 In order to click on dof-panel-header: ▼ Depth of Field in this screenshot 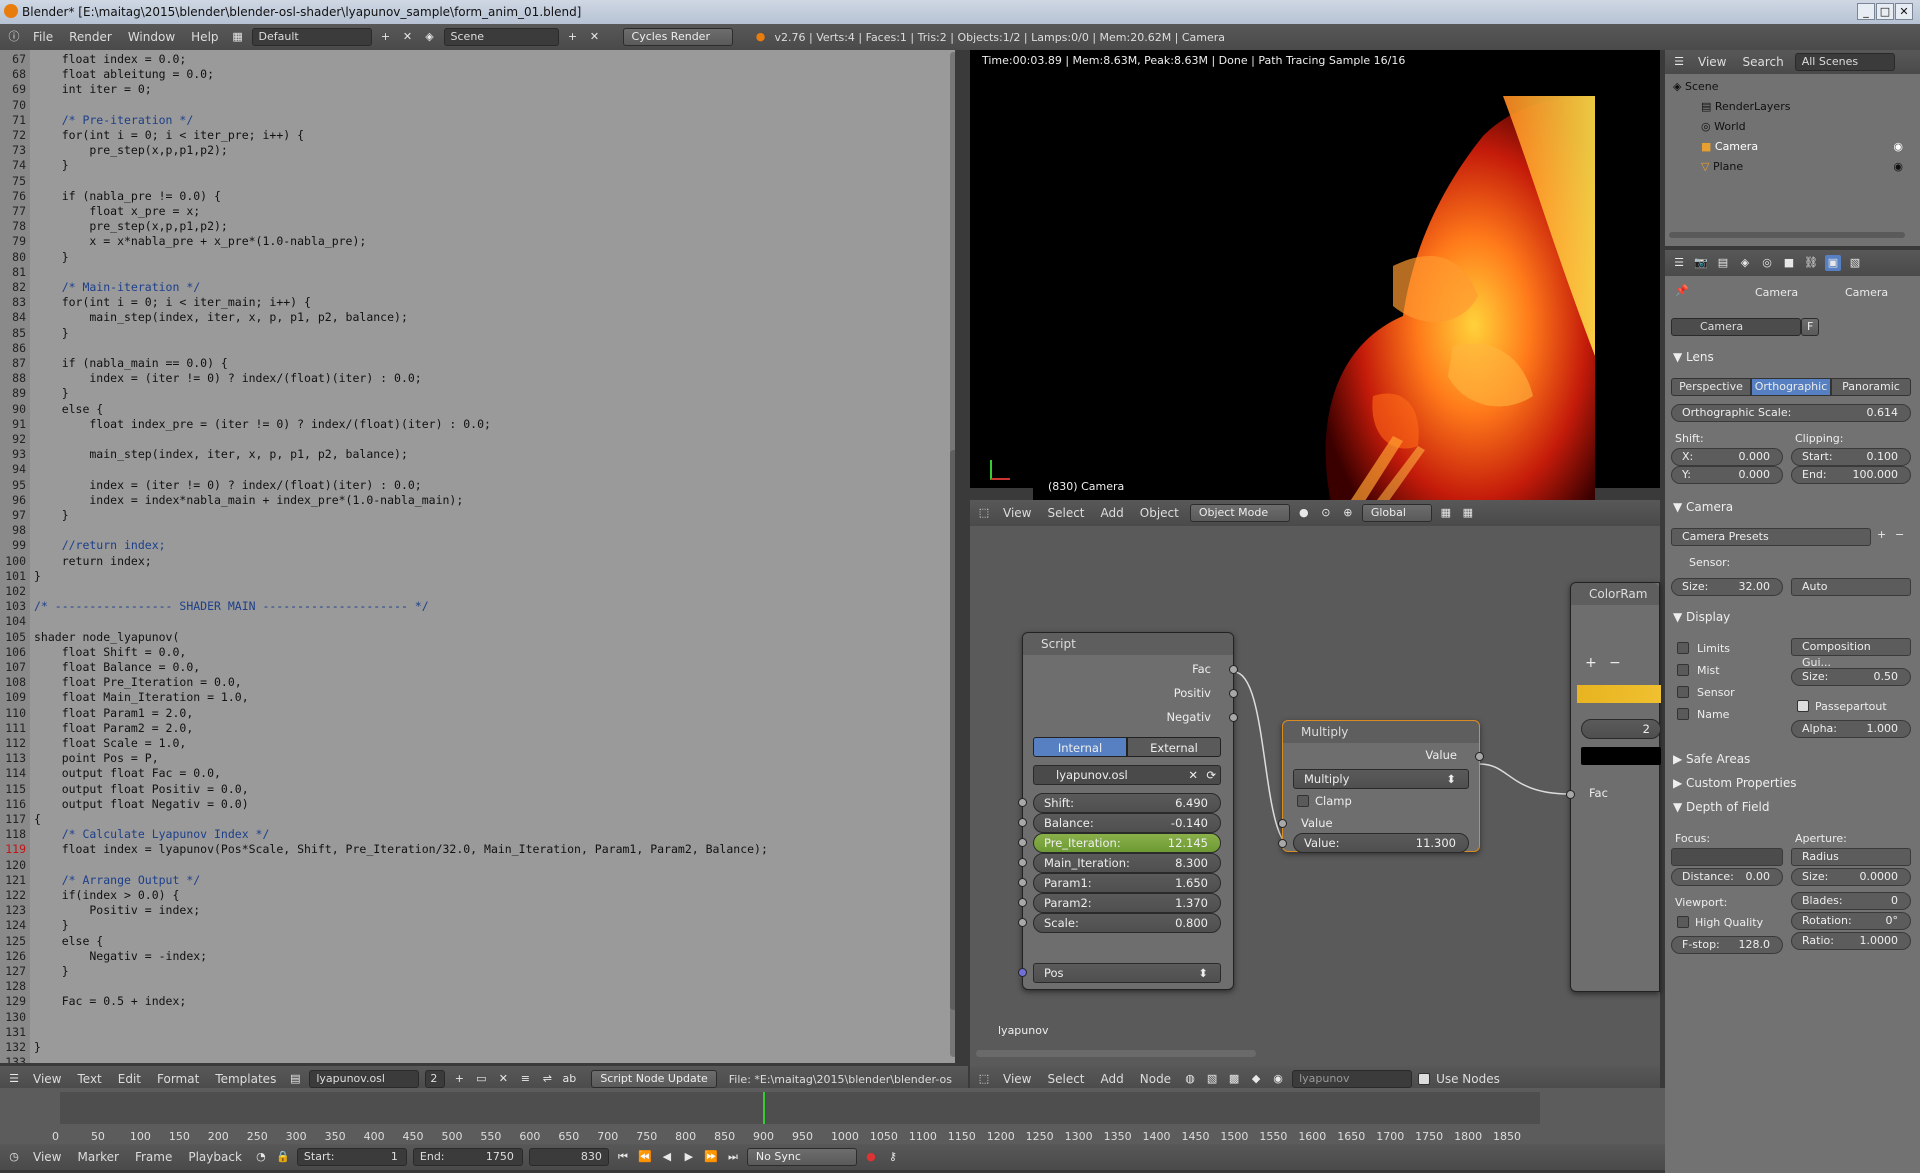, I will do `click(1721, 807)`.